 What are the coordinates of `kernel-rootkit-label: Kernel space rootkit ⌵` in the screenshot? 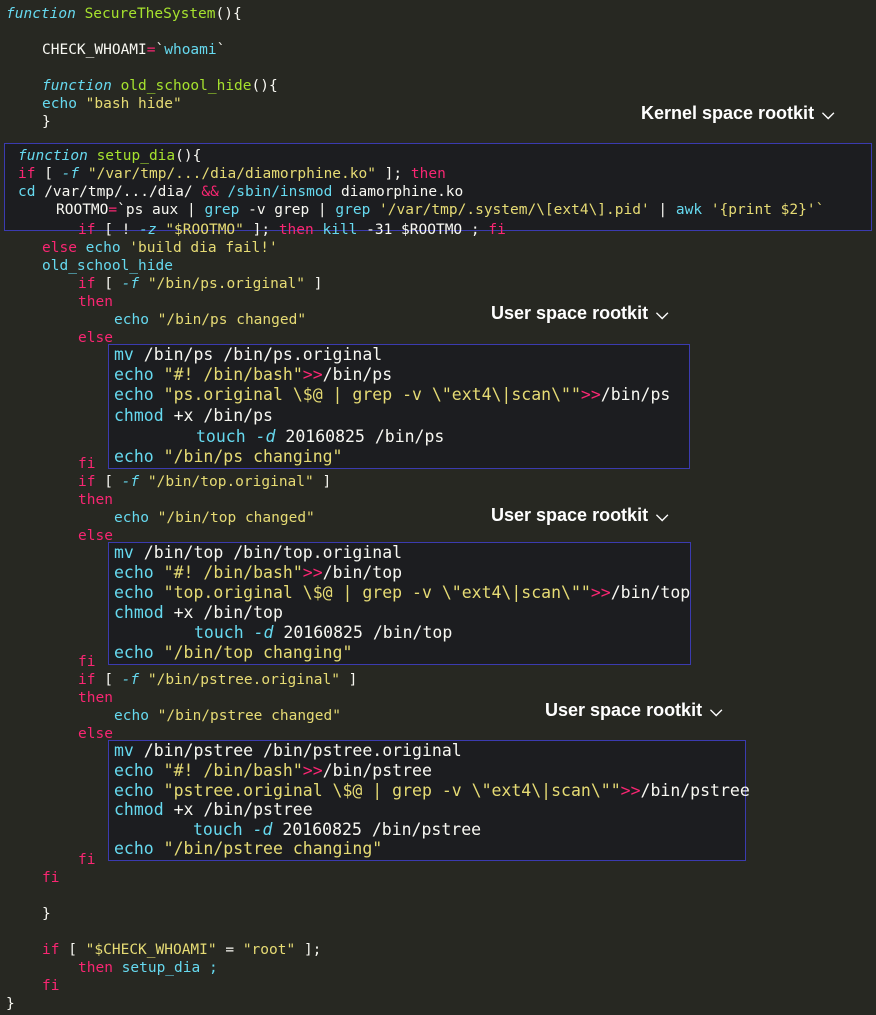 It's located at (738, 113).